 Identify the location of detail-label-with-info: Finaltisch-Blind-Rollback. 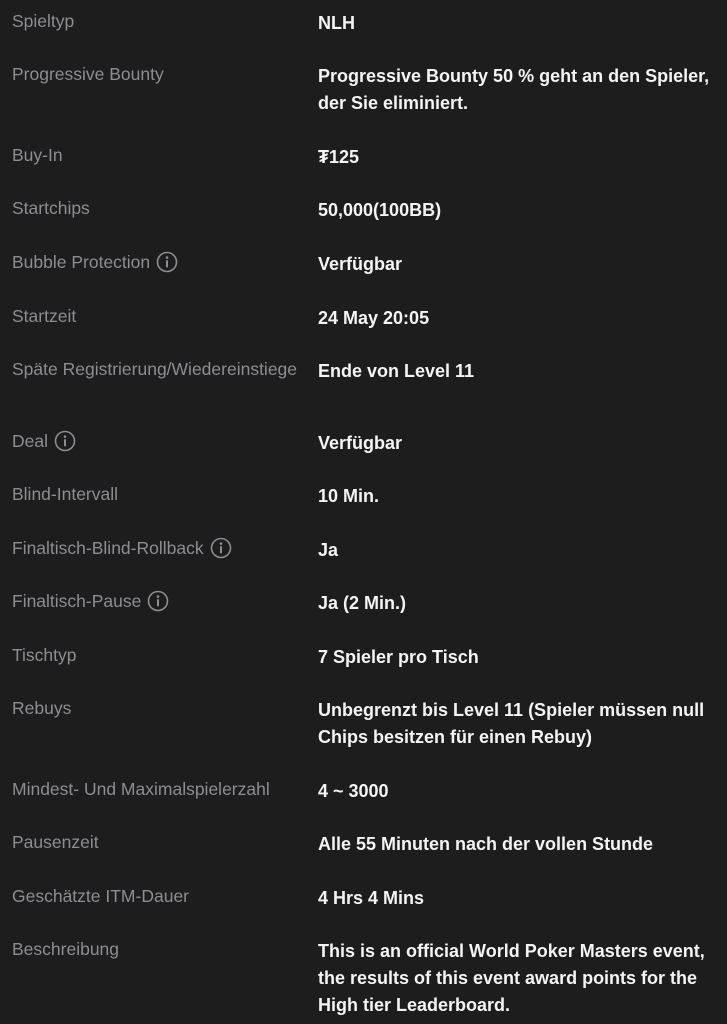
(159, 548).